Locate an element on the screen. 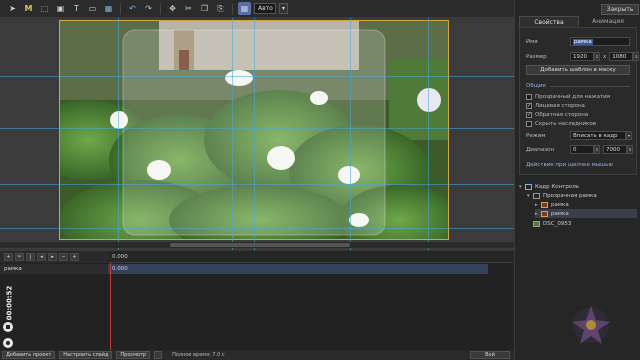  zoom-out-icon: − is located at coordinates (63, 257).